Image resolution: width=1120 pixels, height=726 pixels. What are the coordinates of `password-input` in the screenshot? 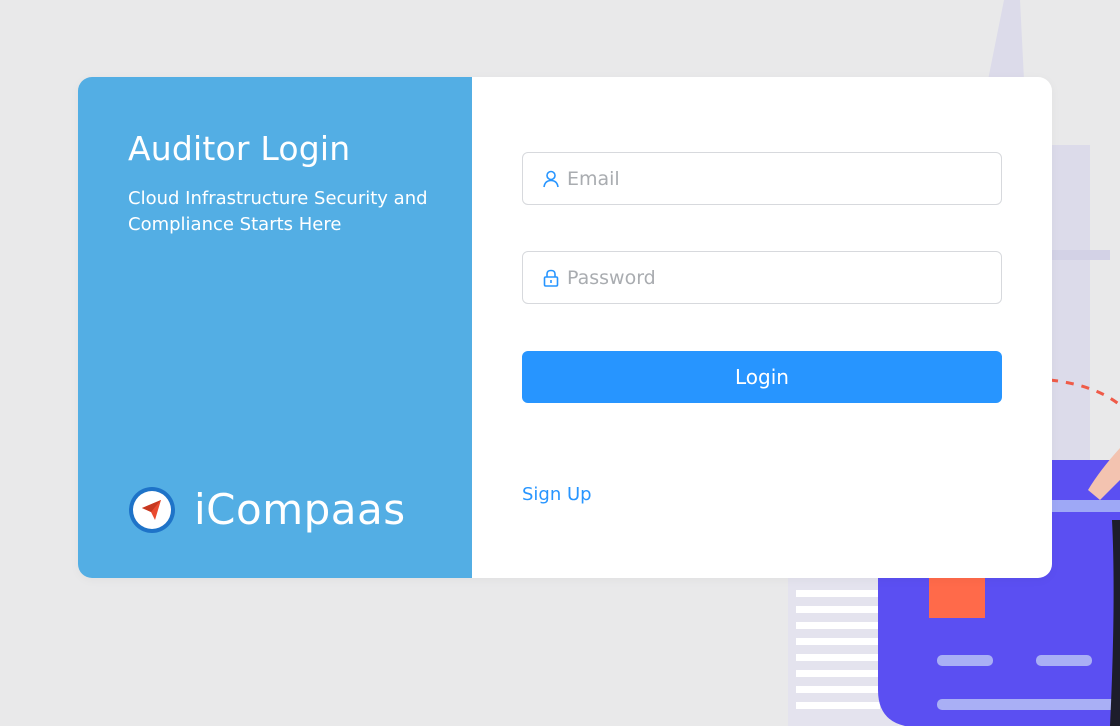 It's located at (777, 277).